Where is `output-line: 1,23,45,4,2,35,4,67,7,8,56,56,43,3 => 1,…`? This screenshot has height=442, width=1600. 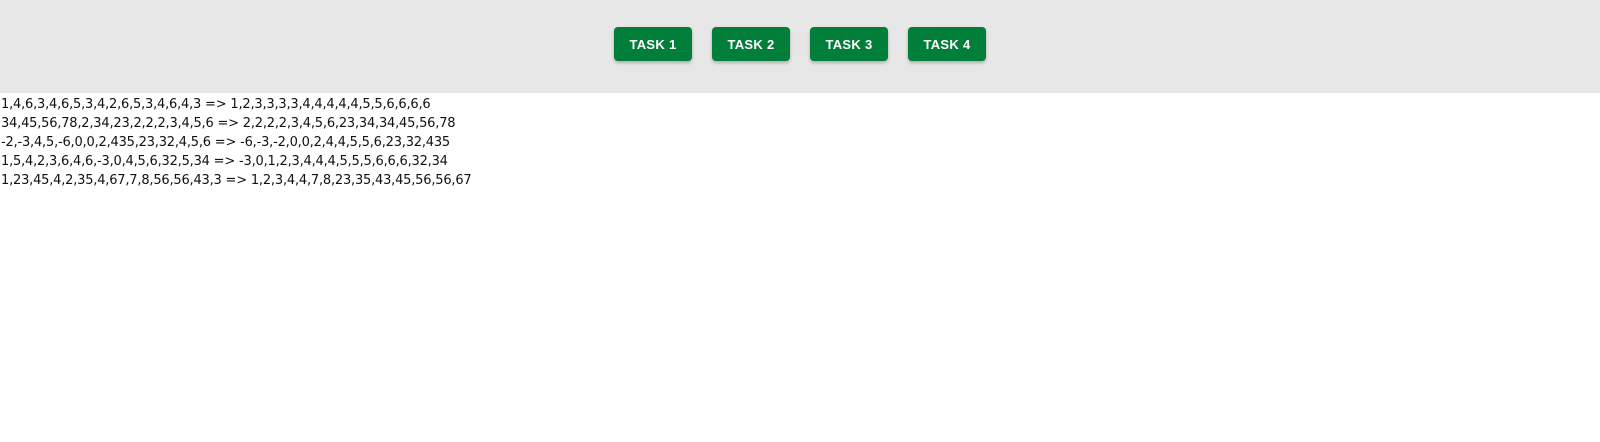
output-line: 1,23,45,4,2,35,4,67,7,8,56,56,43,3 => 1,… is located at coordinates (236, 180).